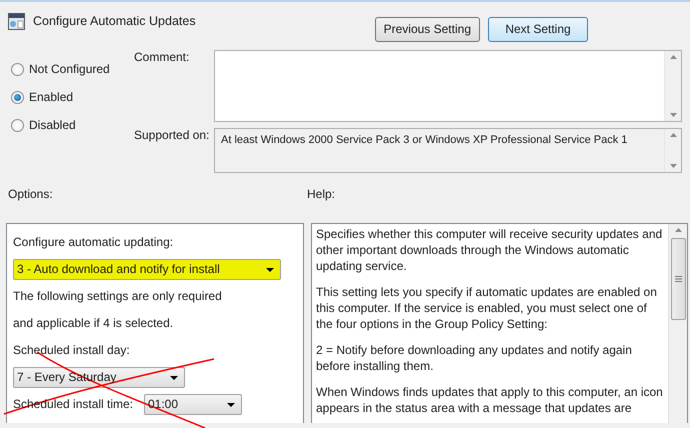 The height and width of the screenshot is (428, 690). Describe the element at coordinates (52, 125) in the screenshot. I see `radio-label: Disabled` at that location.